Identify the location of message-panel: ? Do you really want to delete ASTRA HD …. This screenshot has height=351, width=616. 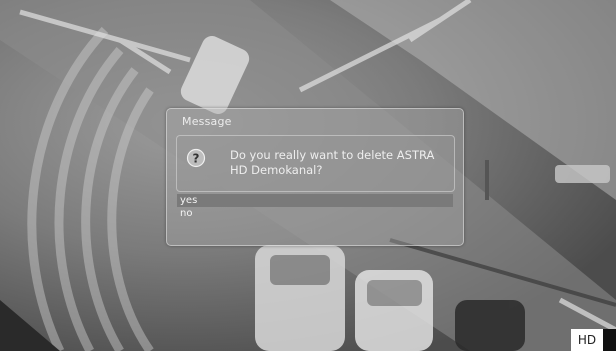
(315, 163).